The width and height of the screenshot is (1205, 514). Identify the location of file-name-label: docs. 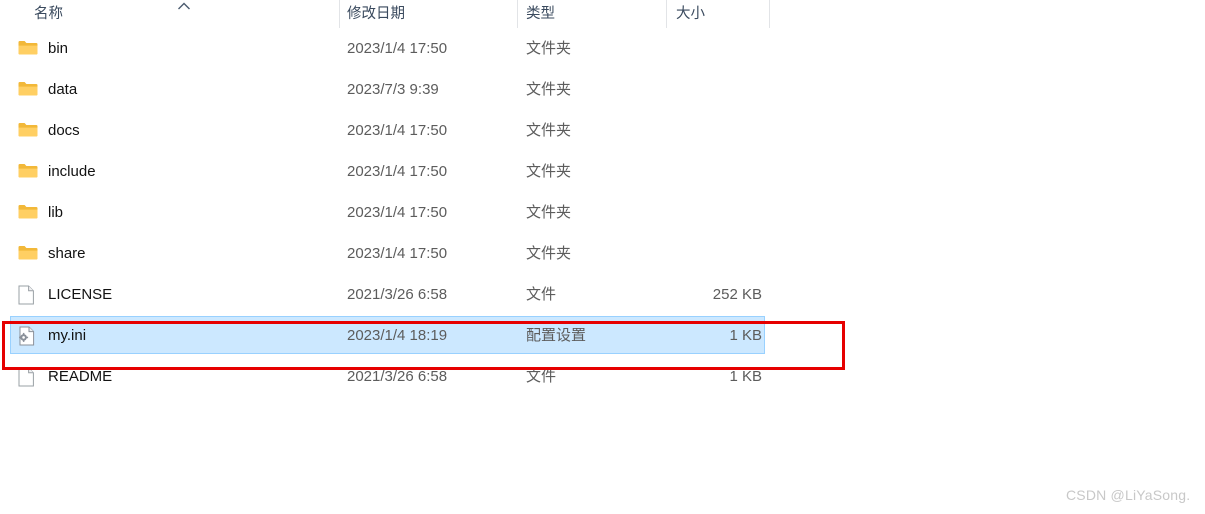
(64, 130).